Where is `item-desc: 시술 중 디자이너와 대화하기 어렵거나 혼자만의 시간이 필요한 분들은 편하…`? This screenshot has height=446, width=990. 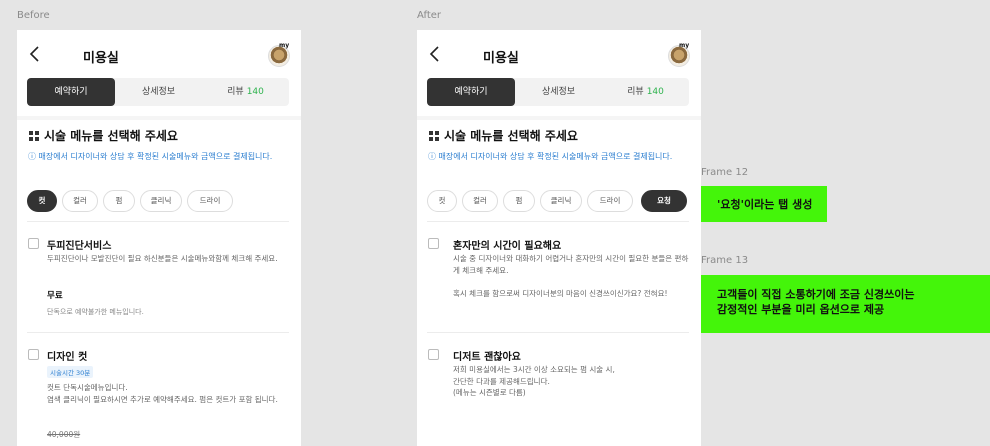
item-desc: 시술 중 디자이너와 대화하기 어렵거나 혼자만의 시간이 필요한 분들은 편하… is located at coordinates (571, 276).